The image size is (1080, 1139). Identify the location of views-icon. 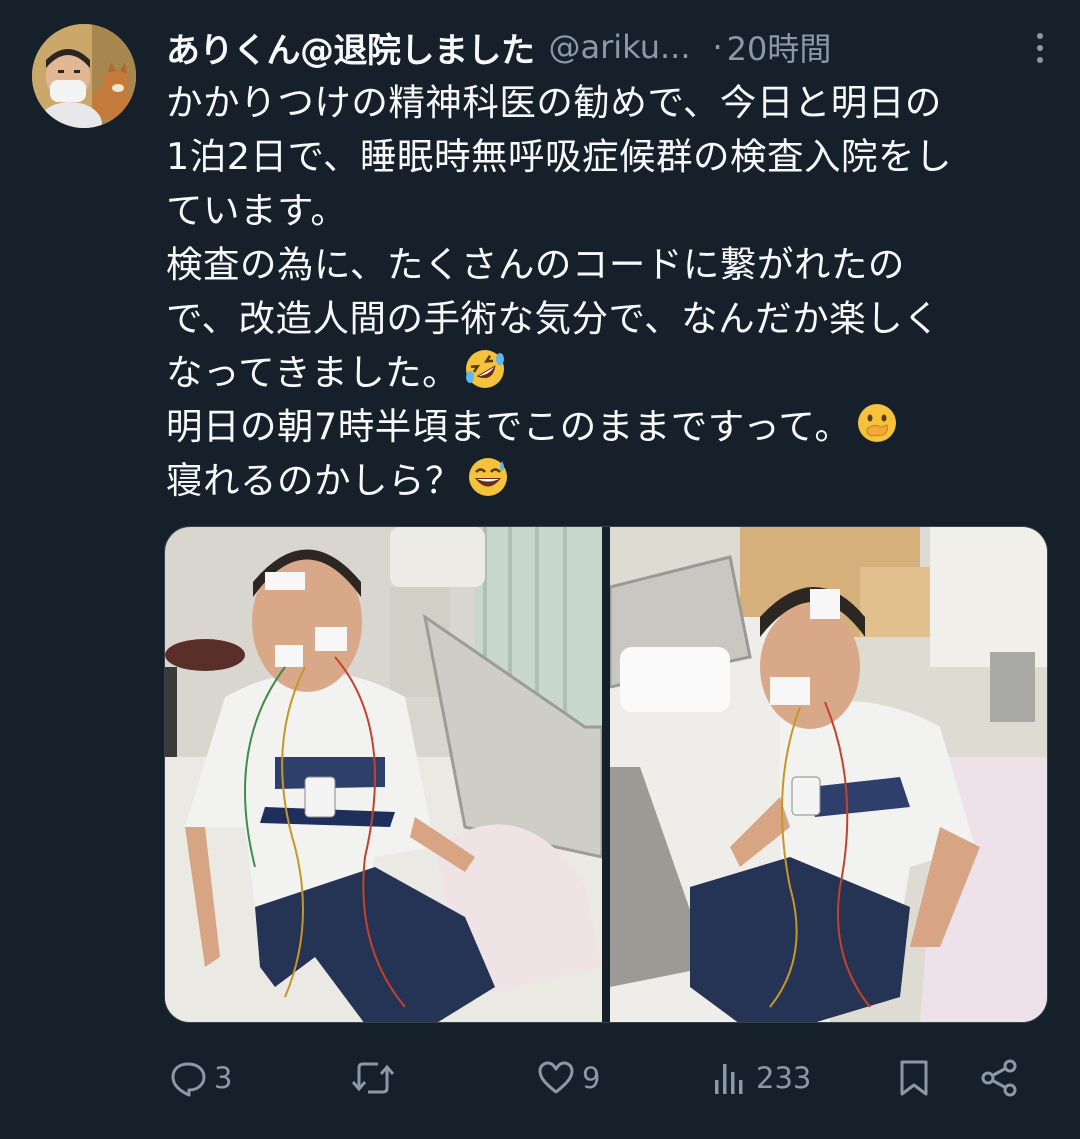
(729, 1079).